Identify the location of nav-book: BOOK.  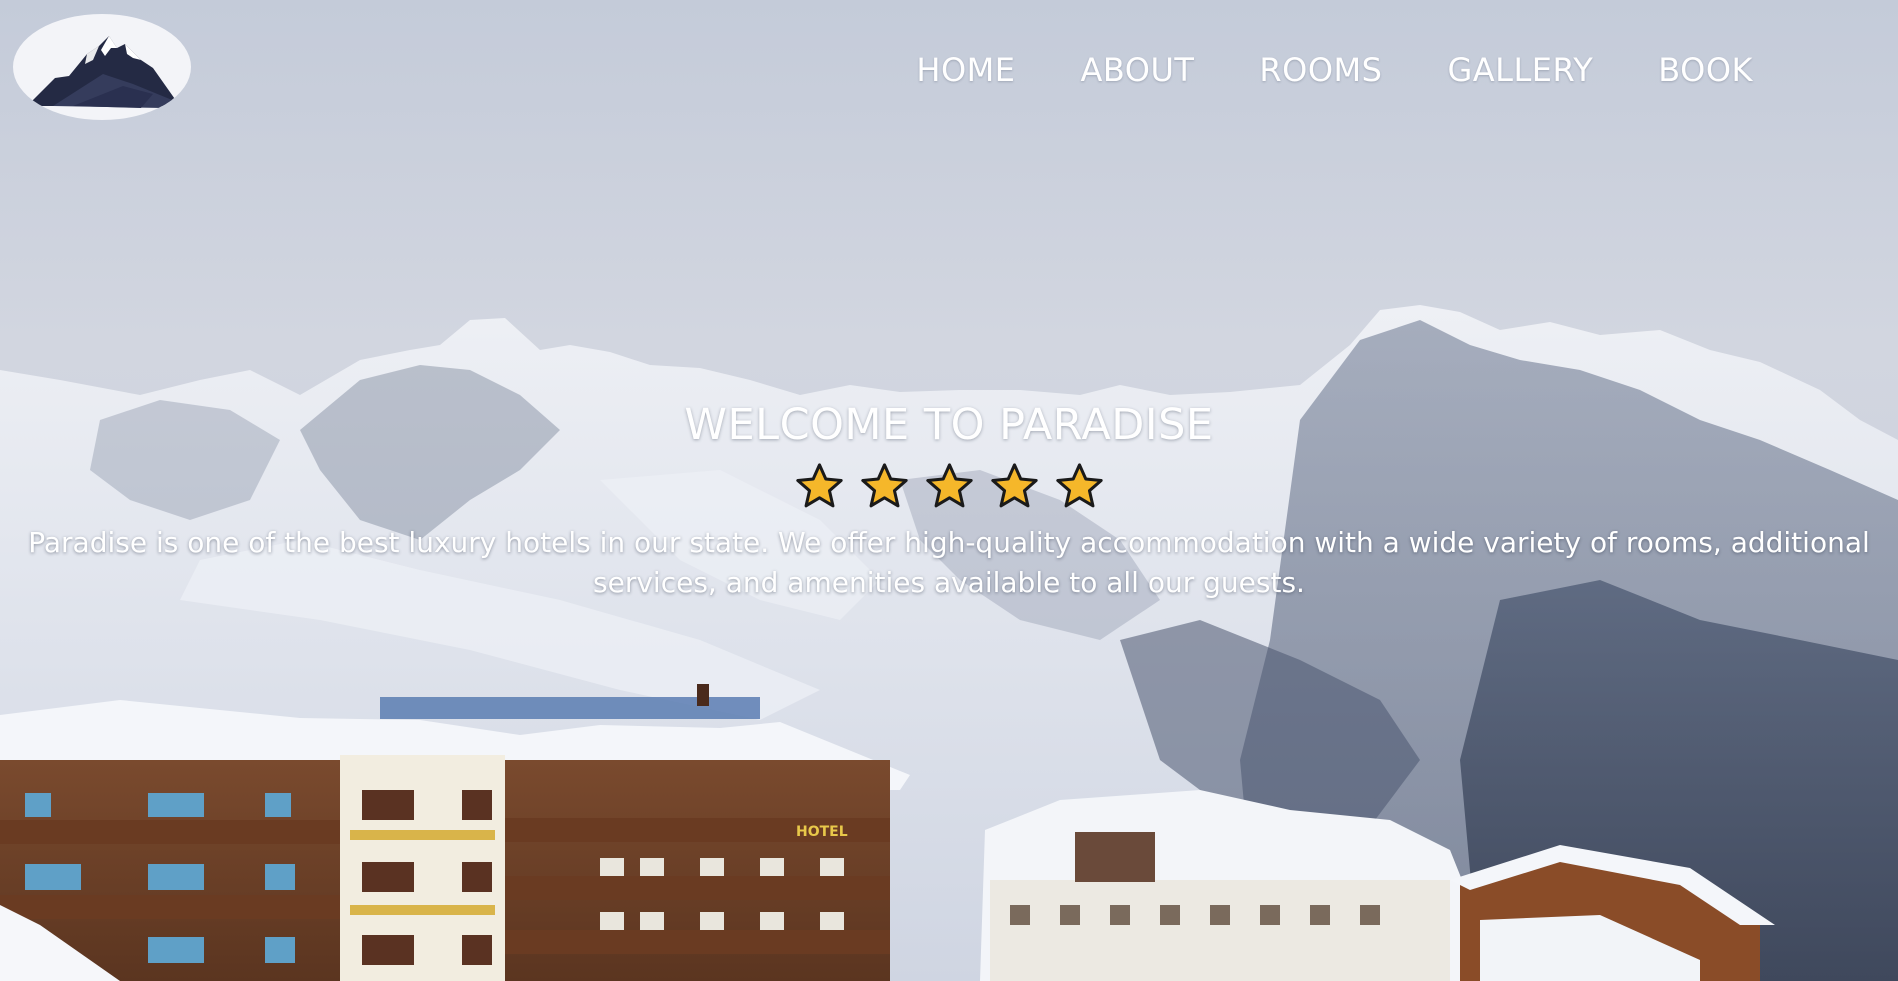
(1705, 70).